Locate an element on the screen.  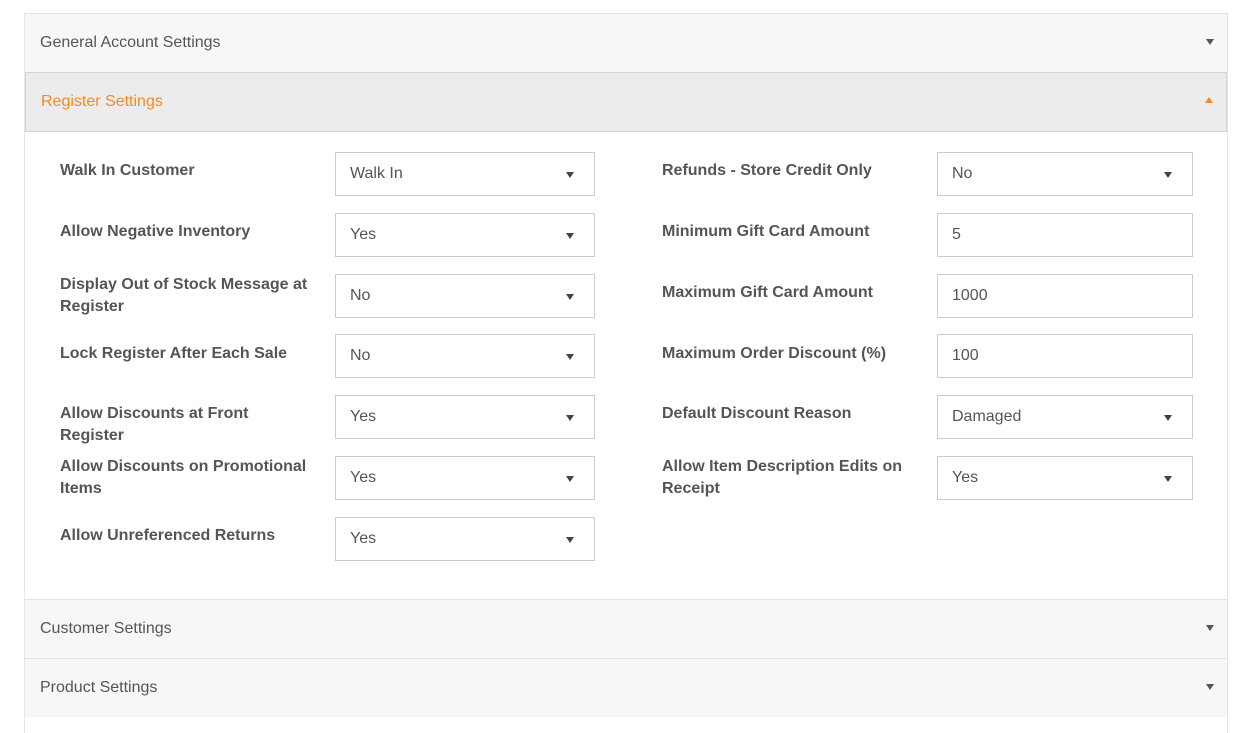
allow-negative-inventory-value: Yes is located at coordinates (363, 234).